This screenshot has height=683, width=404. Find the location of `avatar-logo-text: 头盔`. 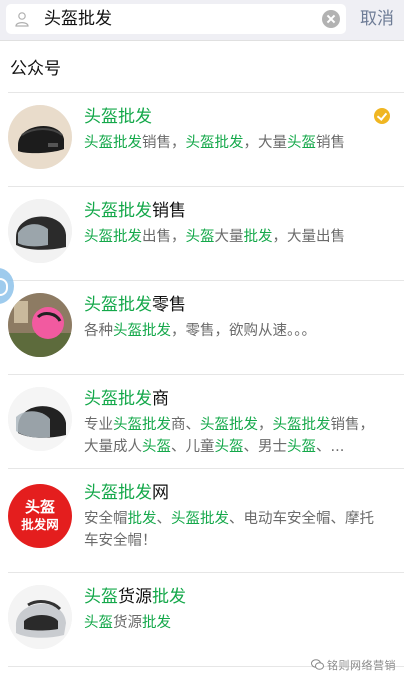

avatar-logo-text: 头盔 is located at coordinates (39, 507).